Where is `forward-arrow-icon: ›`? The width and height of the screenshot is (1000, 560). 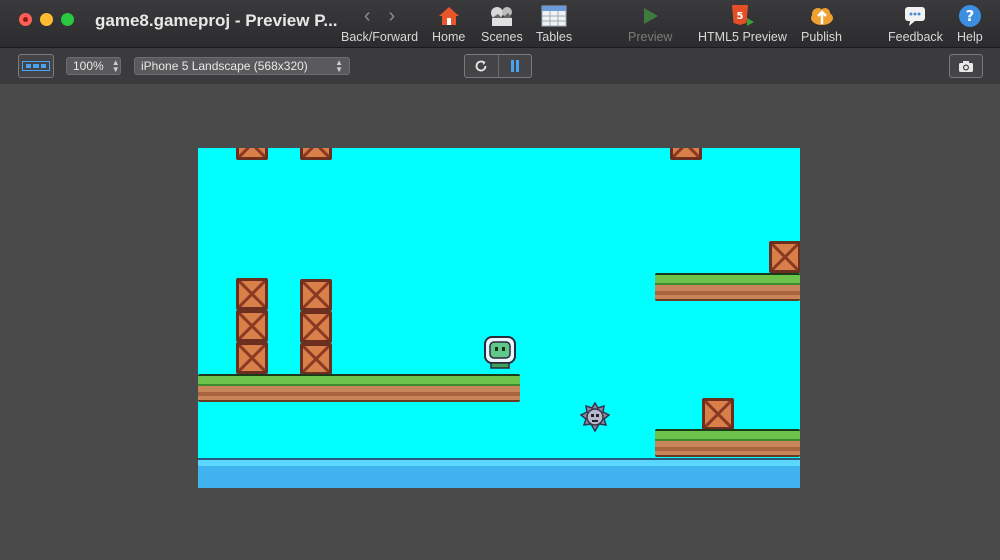
forward-arrow-icon: › is located at coordinates (392, 16).